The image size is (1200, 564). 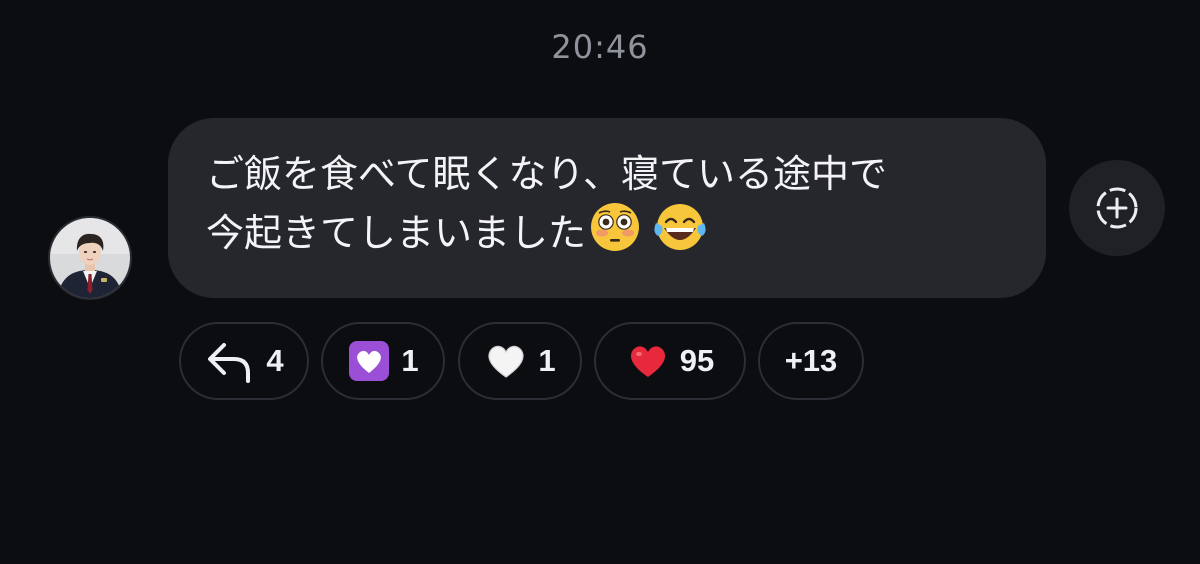 I want to click on message-text-line-2-text: 今起きてしまいました, so click(x=396, y=233).